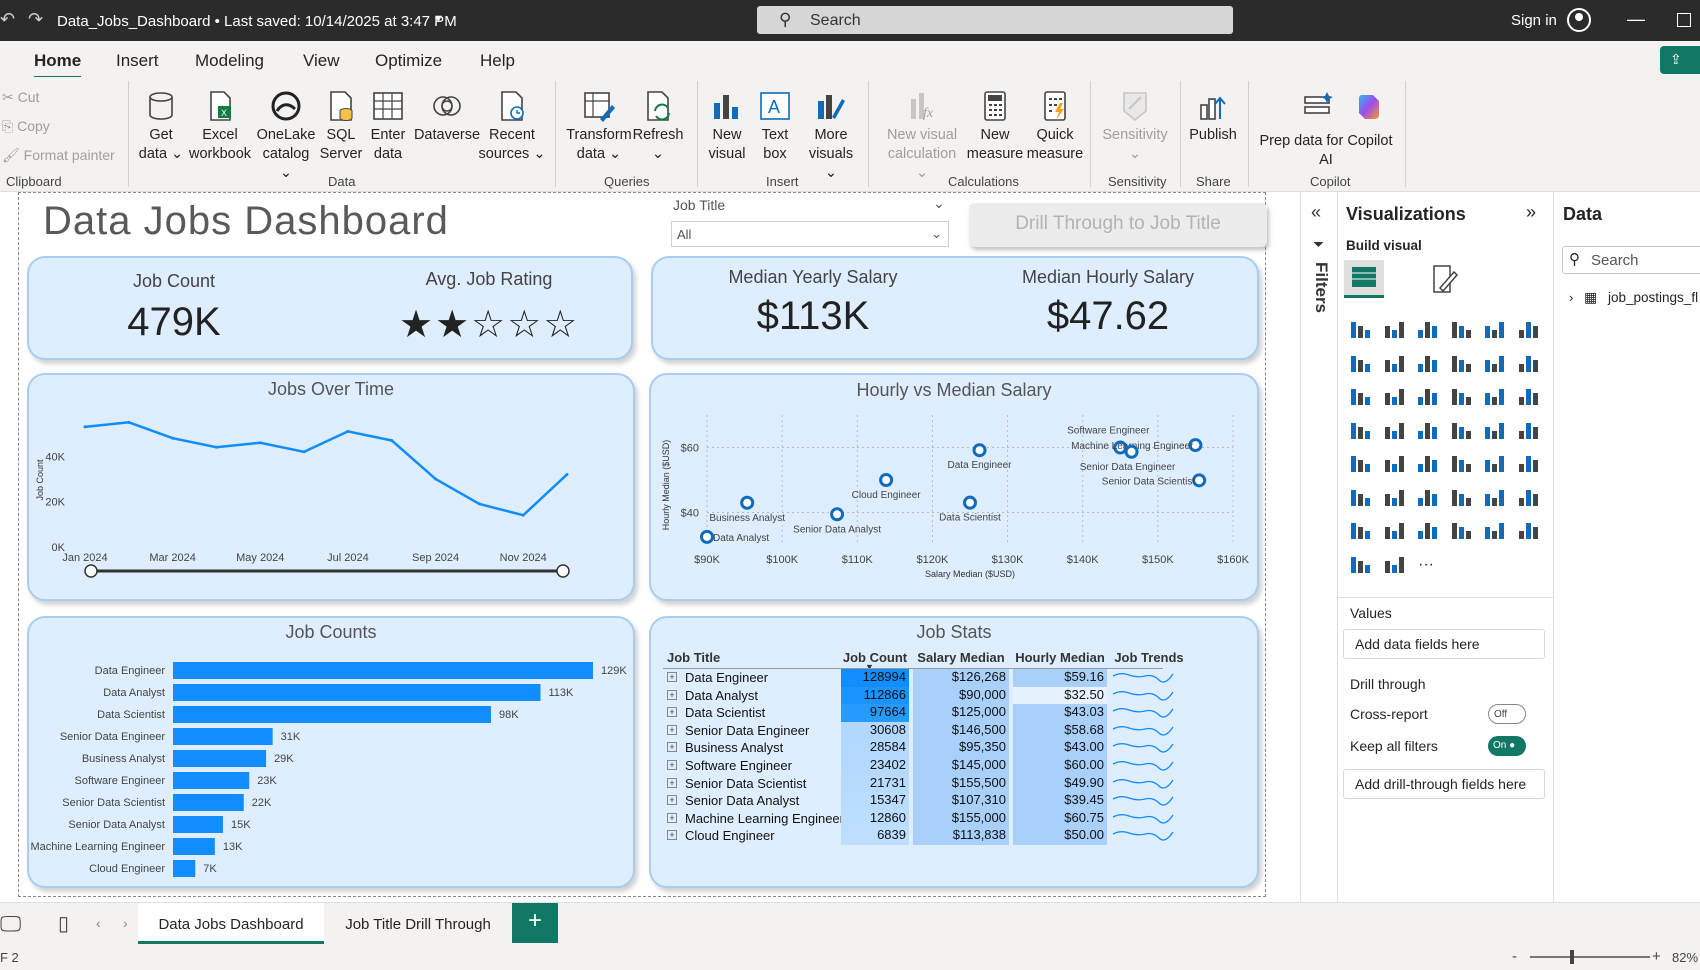 Image resolution: width=1700 pixels, height=970 pixels. What do you see at coordinates (1579, 20) in the screenshot?
I see `account-icon` at bounding box center [1579, 20].